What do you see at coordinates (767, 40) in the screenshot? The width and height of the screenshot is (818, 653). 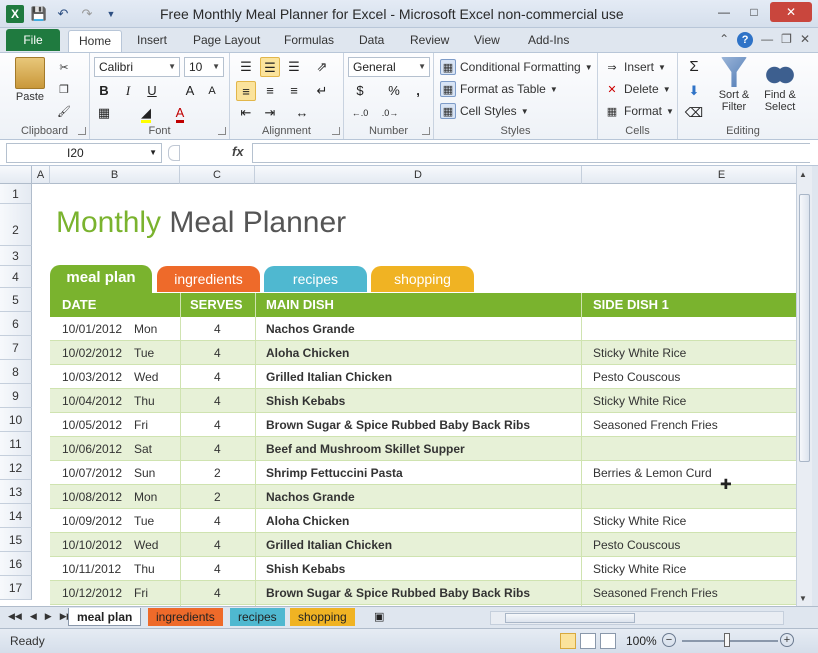 I see `doc-minimize-icon: —` at bounding box center [767, 40].